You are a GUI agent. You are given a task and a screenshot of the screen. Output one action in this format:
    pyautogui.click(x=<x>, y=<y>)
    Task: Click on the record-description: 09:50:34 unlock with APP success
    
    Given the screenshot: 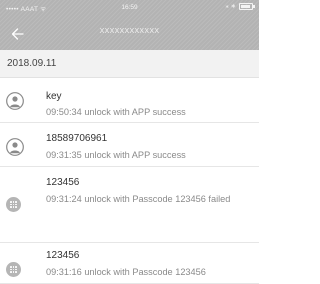 What is the action you would take?
    pyautogui.click(x=116, y=112)
    